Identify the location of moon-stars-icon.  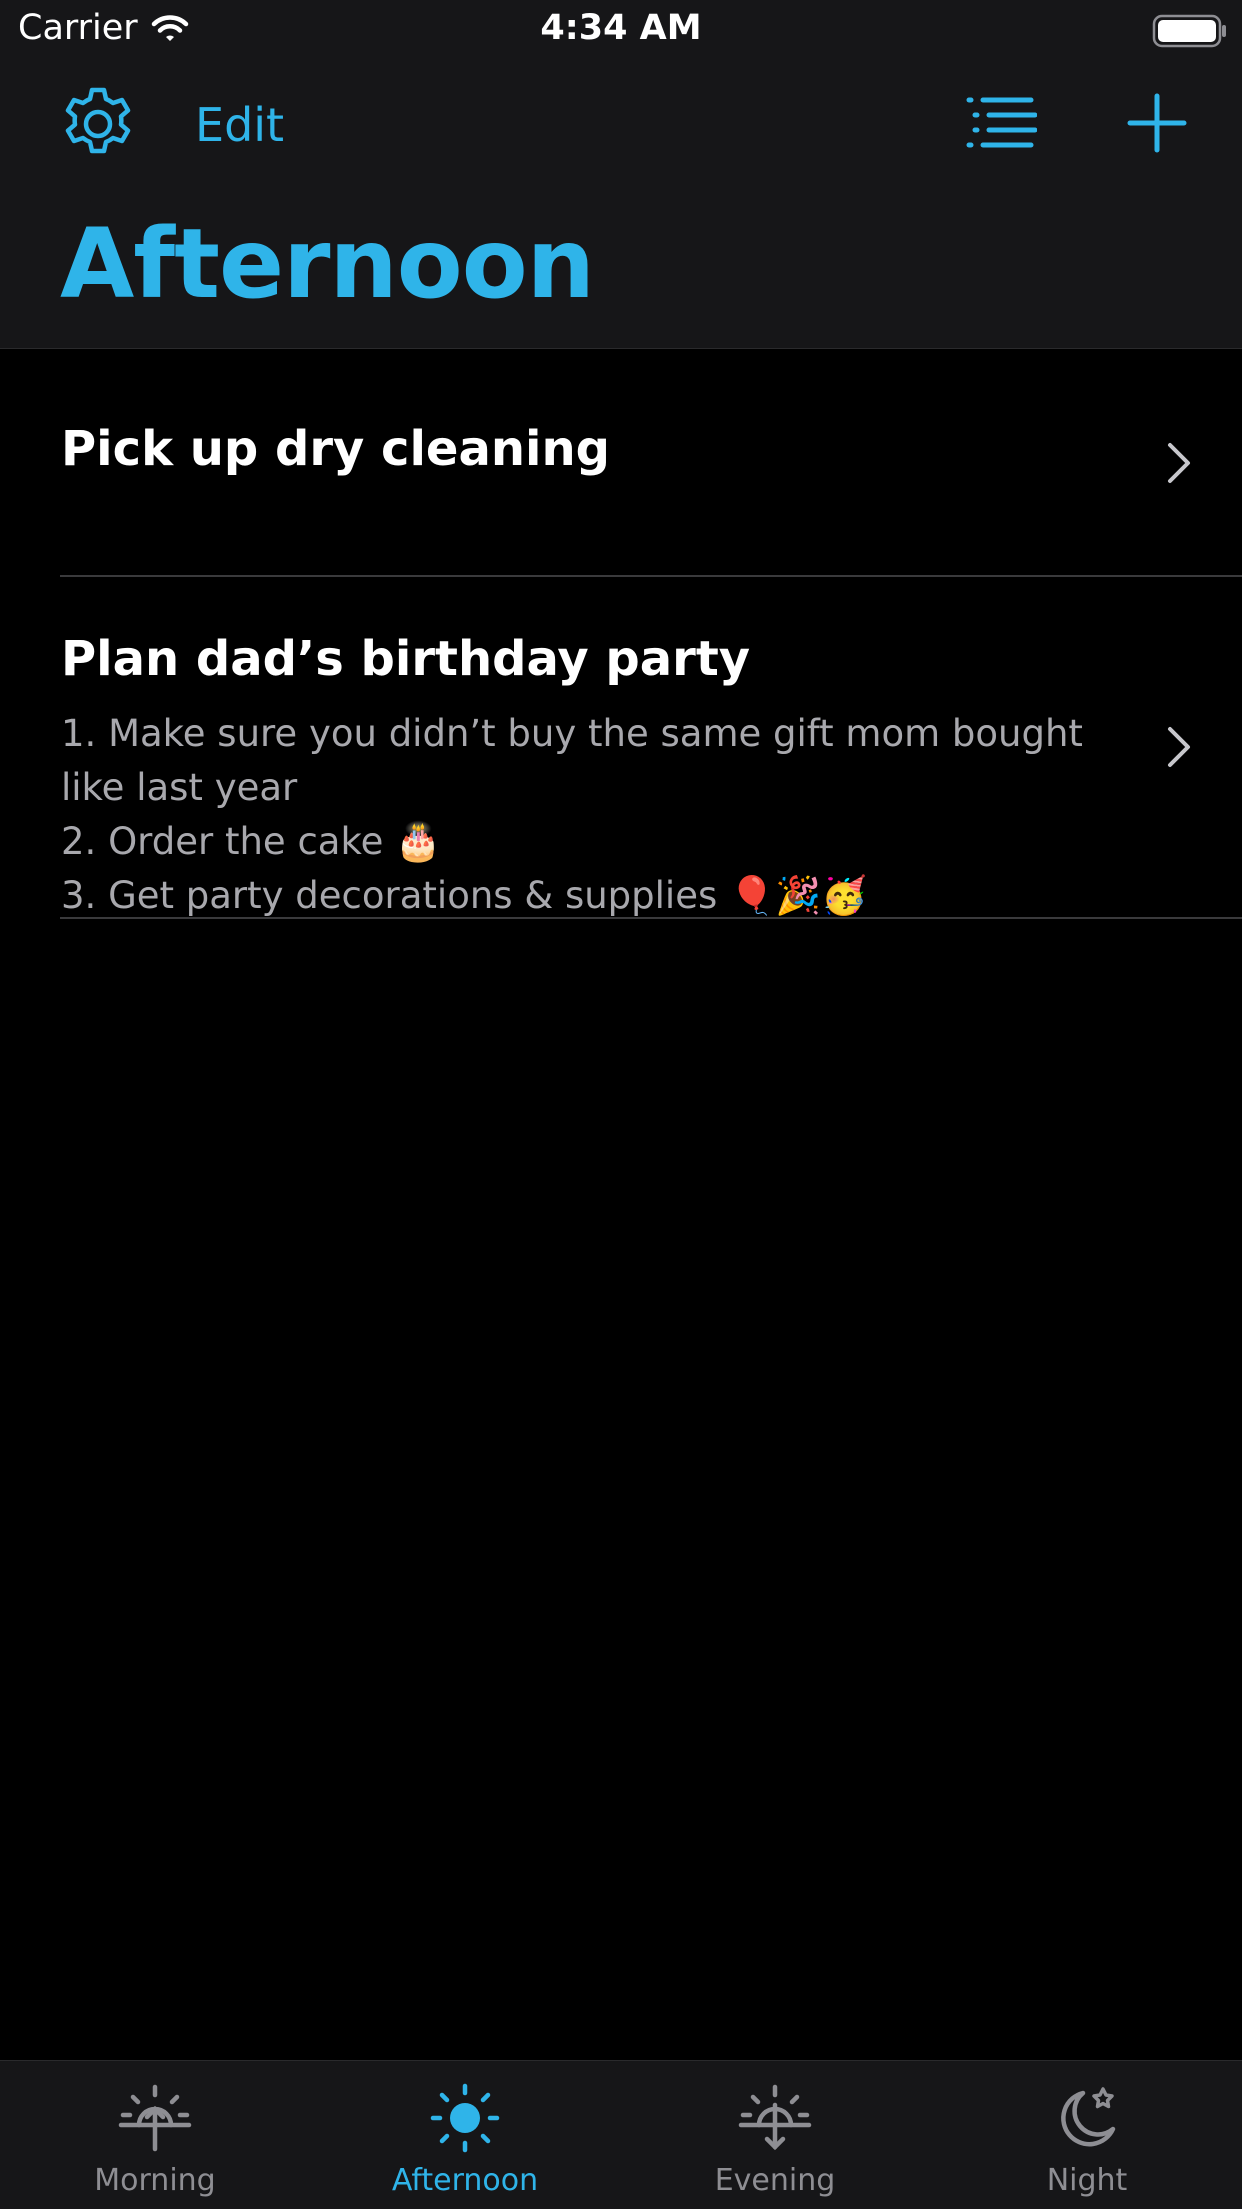
(1088, 2117).